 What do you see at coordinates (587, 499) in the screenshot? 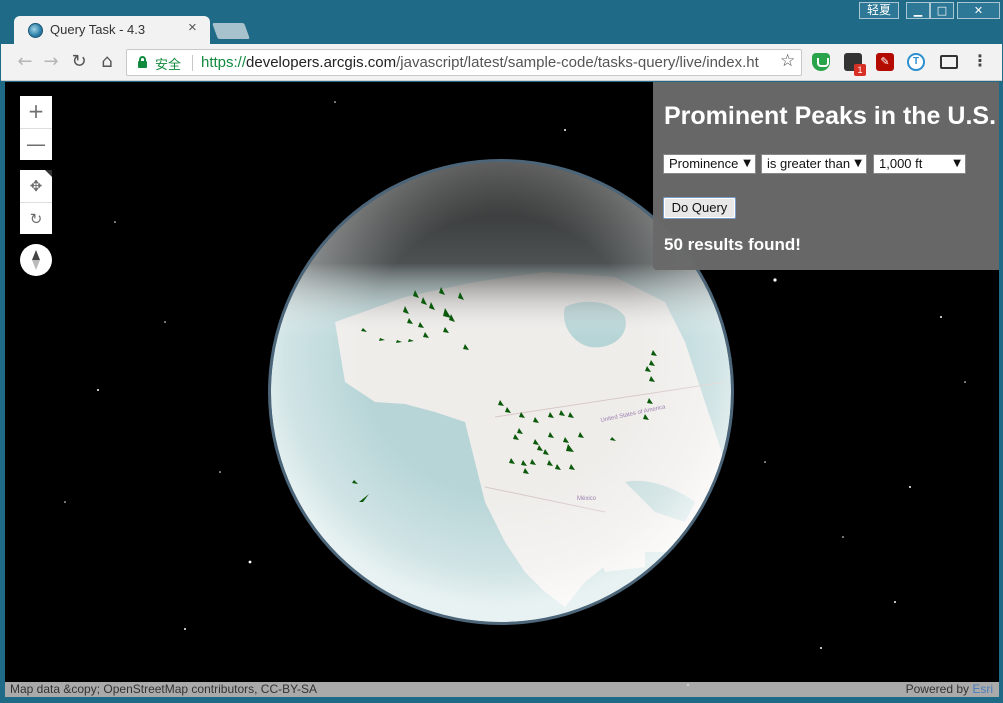
I see `map-label-mexico: México` at bounding box center [587, 499].